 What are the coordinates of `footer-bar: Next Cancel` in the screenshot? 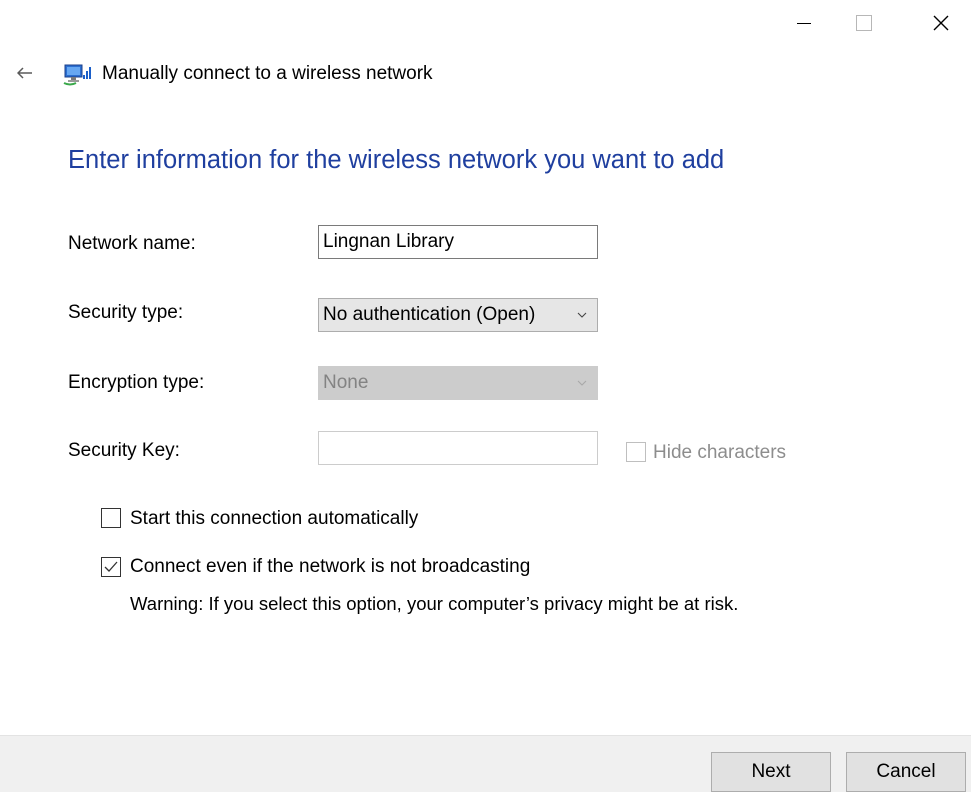 It's located at (485, 763).